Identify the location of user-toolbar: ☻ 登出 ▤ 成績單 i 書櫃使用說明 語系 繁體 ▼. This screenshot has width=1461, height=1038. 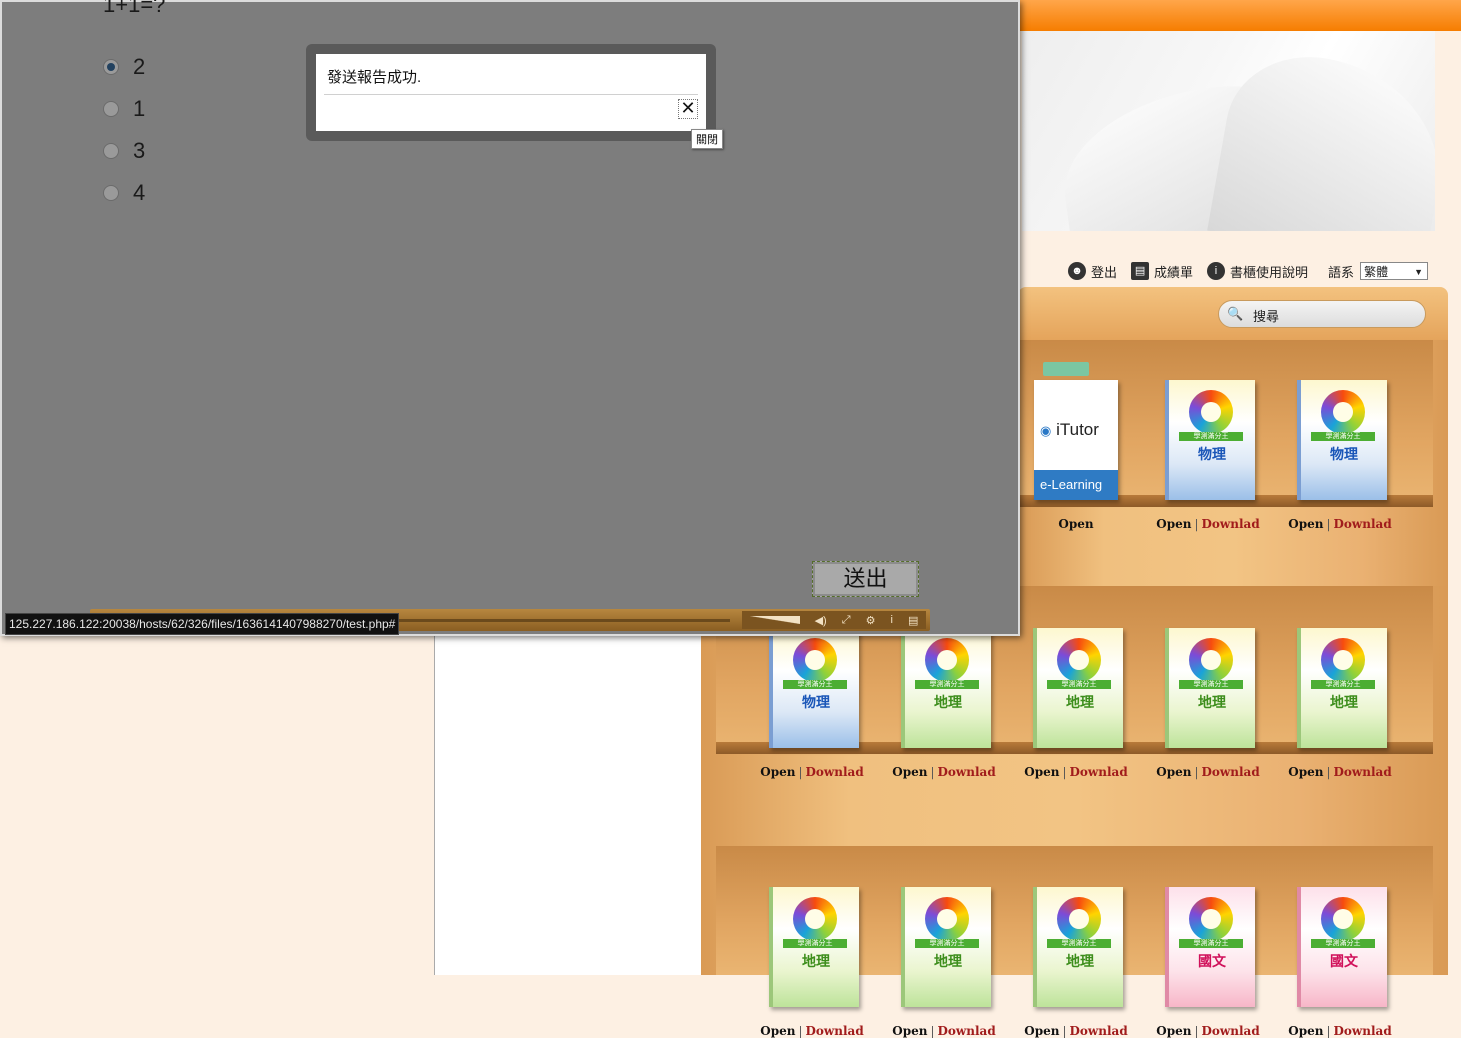
(1248, 271).